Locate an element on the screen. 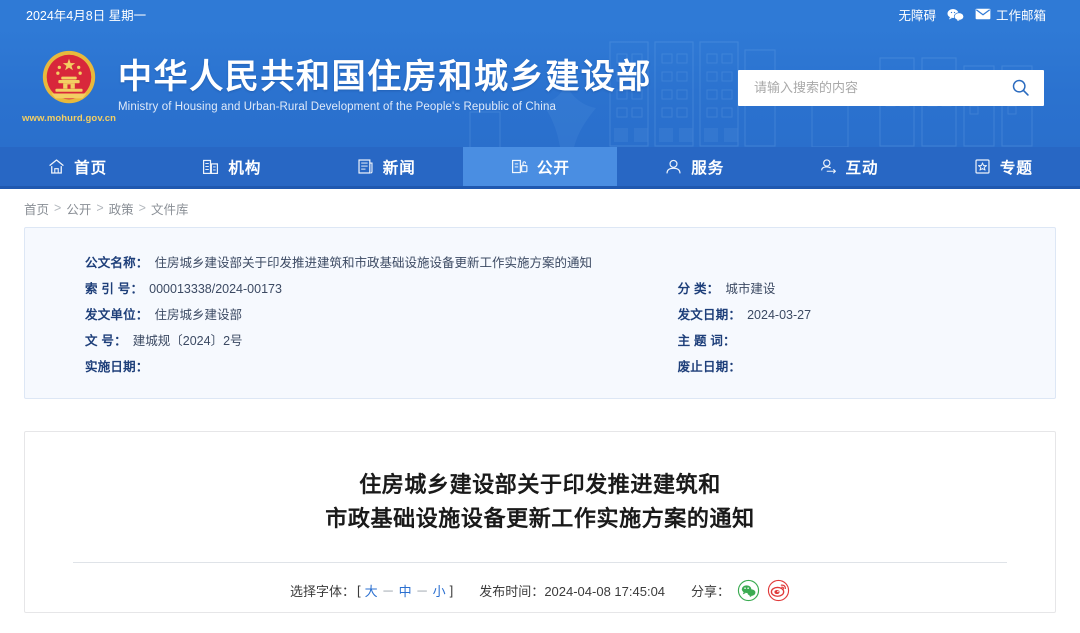 Image resolution: width=1080 pixels, height=633 pixels. top-bar: 2024年4月8日 星期一 无障碍 工作邮箱 is located at coordinates (540, 14).